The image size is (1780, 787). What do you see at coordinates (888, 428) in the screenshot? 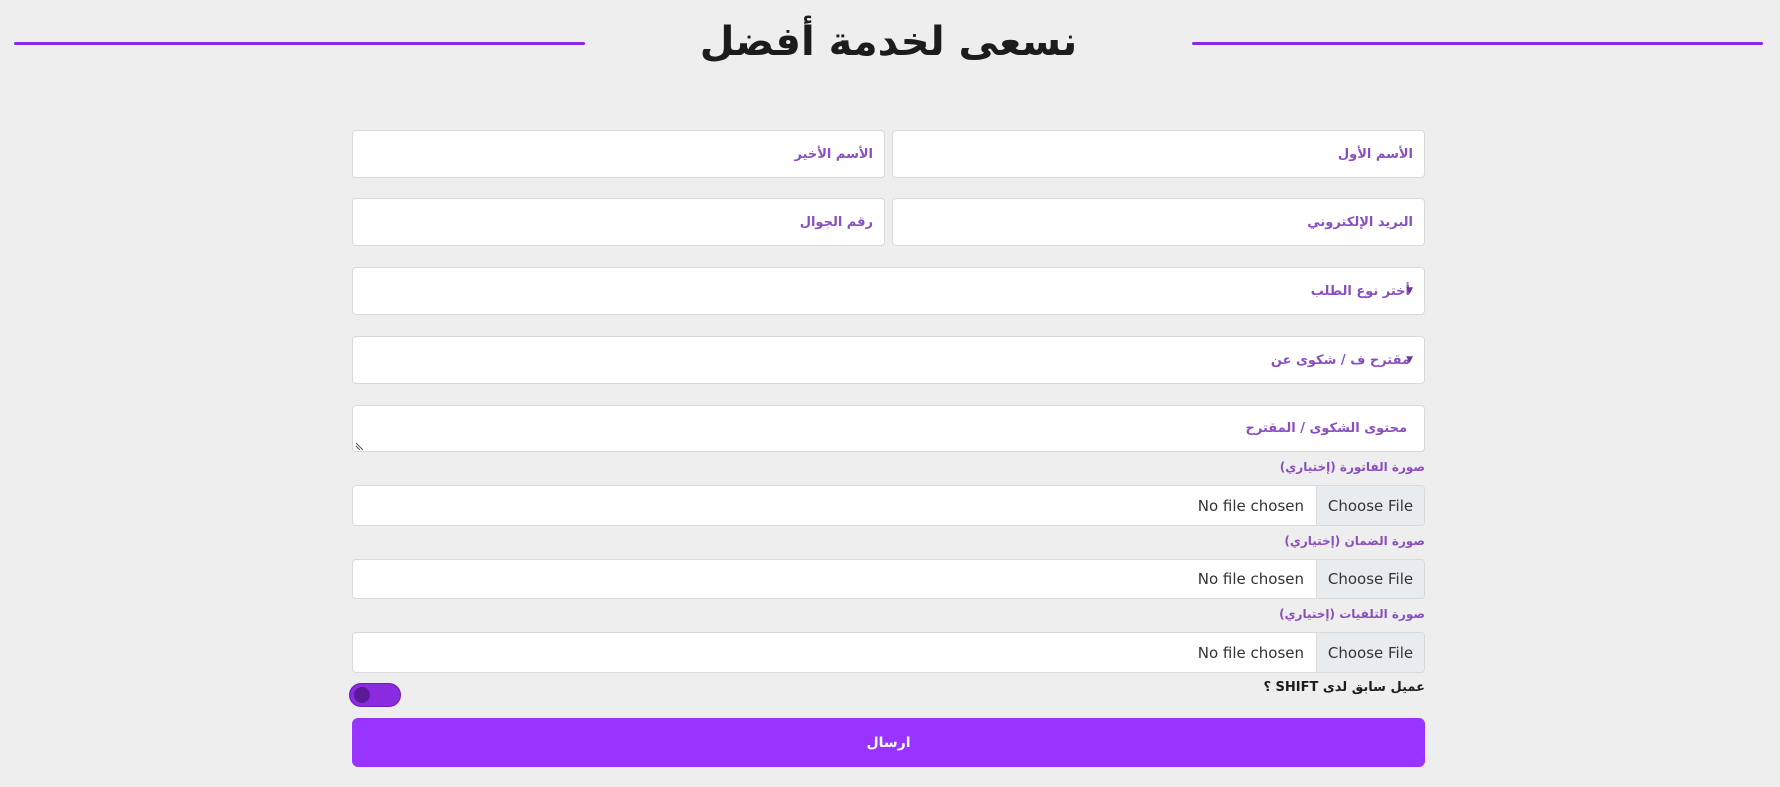
I see `content-textarea: محتوى الشكوى / المقترح` at bounding box center [888, 428].